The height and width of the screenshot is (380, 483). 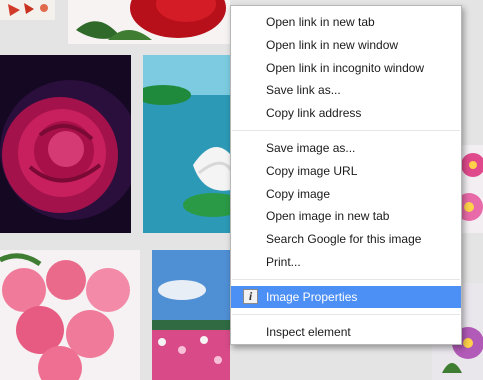 I want to click on thumb-lotus-pond, so click(x=187, y=144).